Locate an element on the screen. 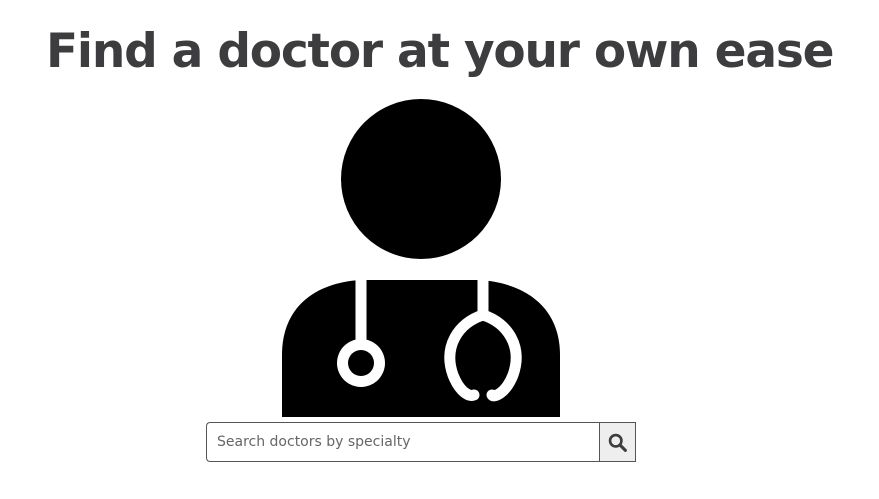 The width and height of the screenshot is (879, 499). search-input is located at coordinates (402, 442).